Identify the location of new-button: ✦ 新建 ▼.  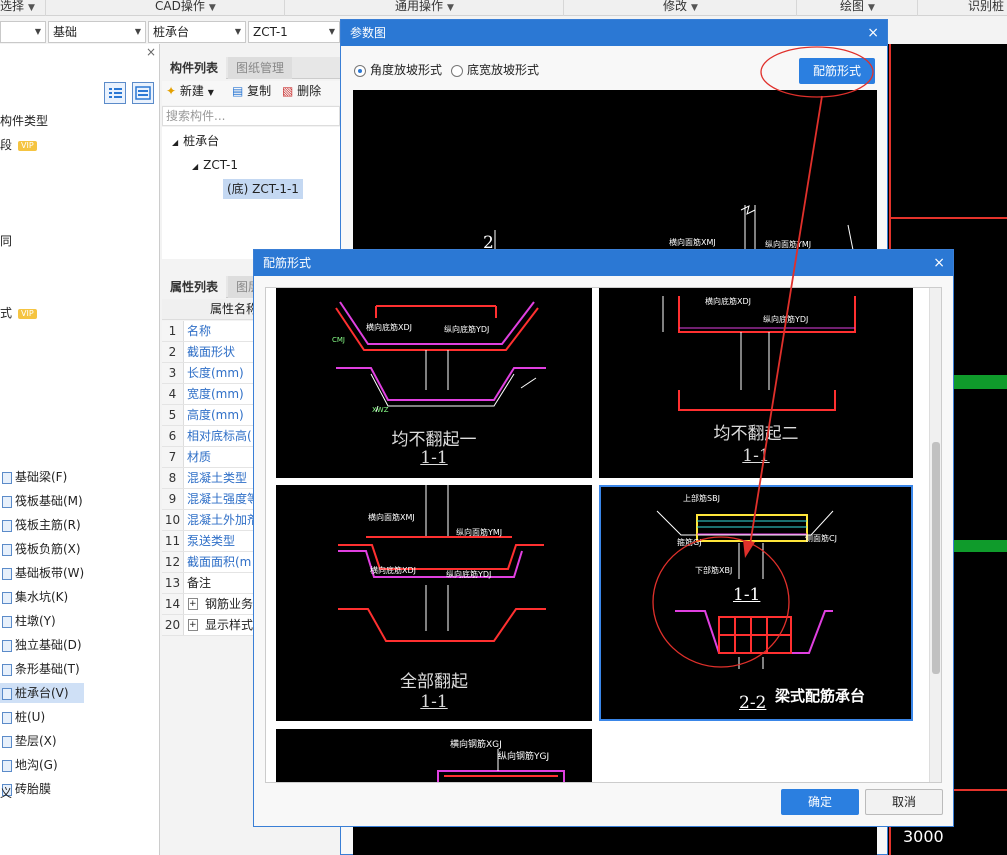
(190, 91).